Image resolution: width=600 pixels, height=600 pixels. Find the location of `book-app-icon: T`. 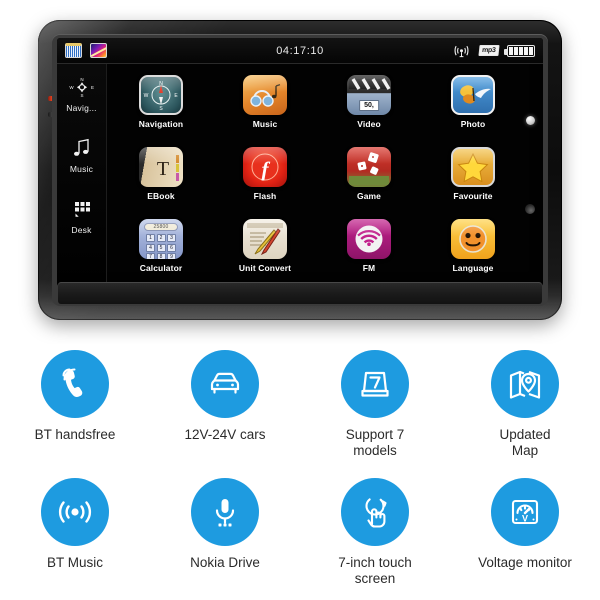

book-app-icon: T is located at coordinates (161, 167).